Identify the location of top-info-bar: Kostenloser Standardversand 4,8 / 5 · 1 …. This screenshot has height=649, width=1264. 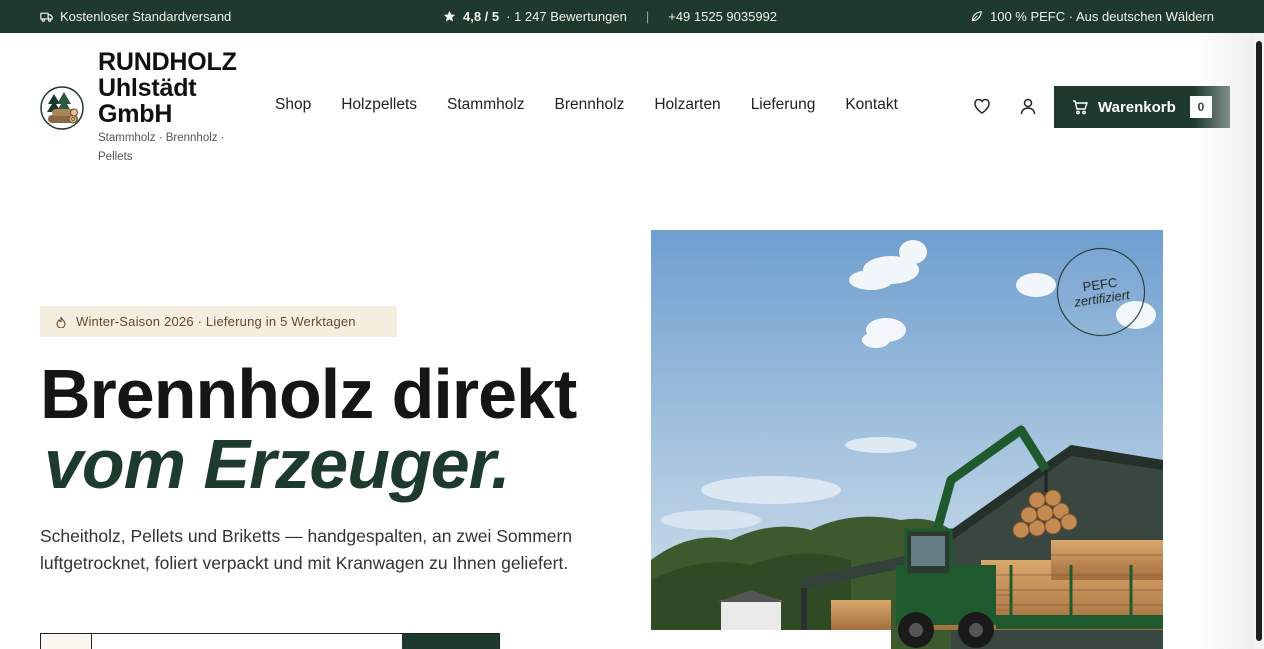
(632, 16).